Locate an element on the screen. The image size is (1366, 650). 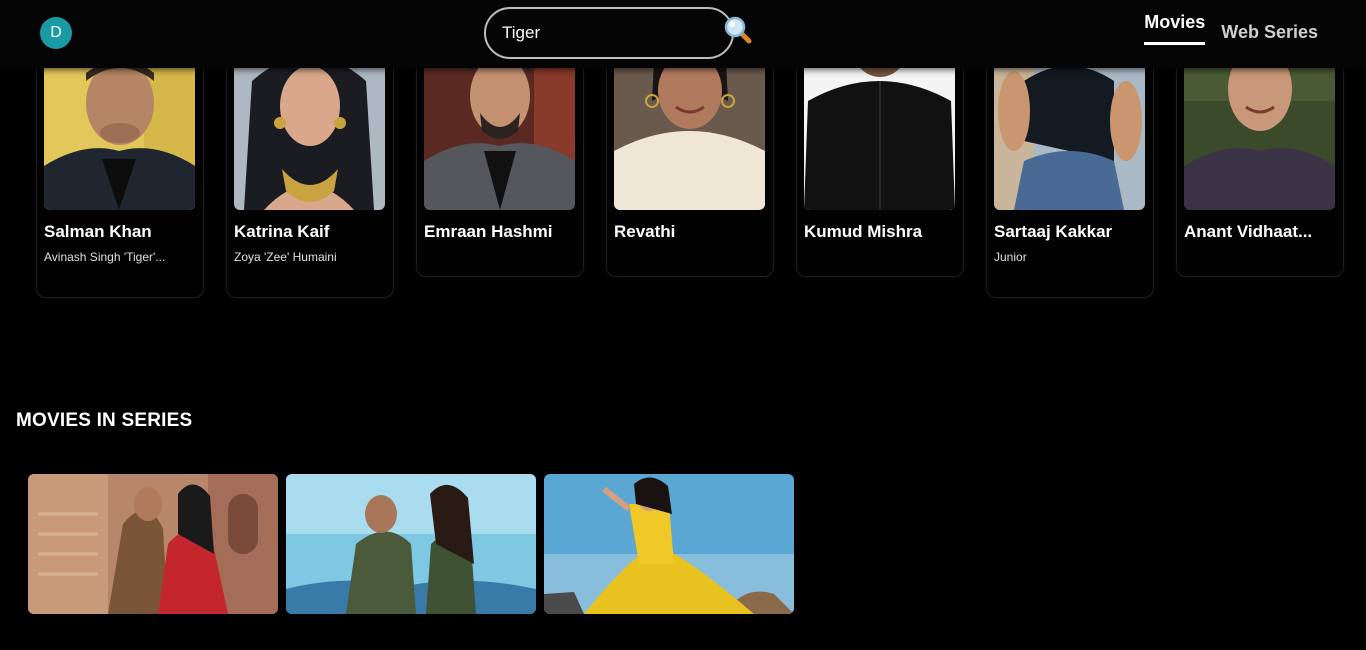
section-title-movies-in-series: MOVIES IN SERIES is located at coordinates (104, 420).